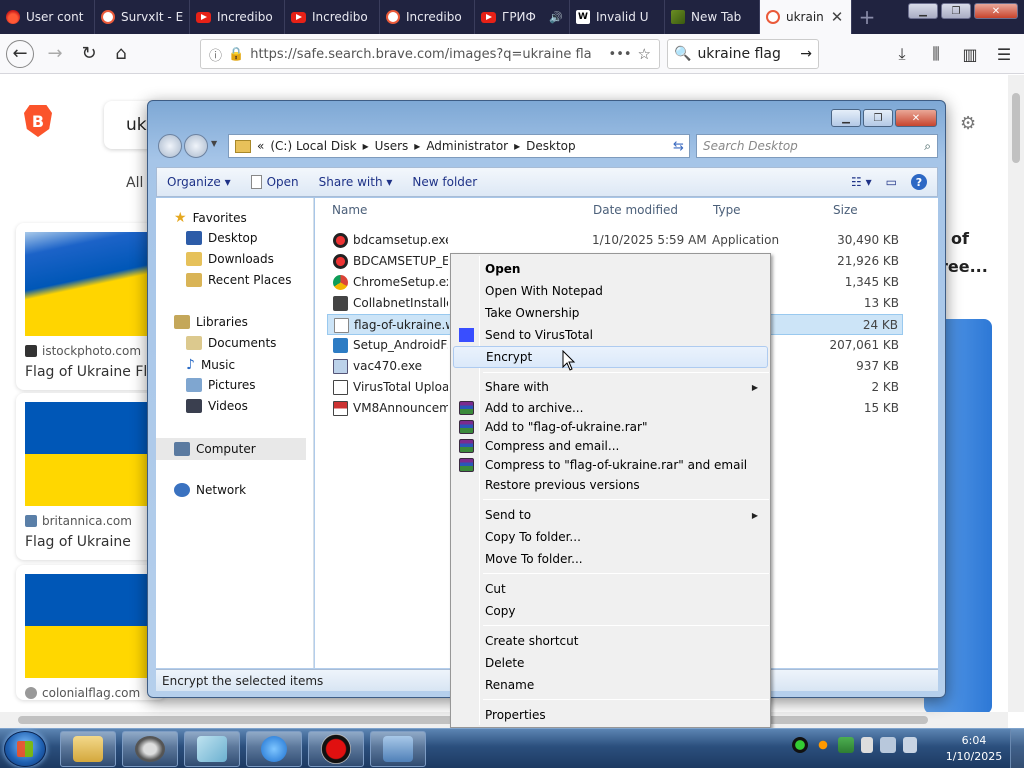 This screenshot has height=768, width=1024. What do you see at coordinates (522, 17) in the screenshot?
I see `browser-tab: ГРИФ 🔊` at bounding box center [522, 17].